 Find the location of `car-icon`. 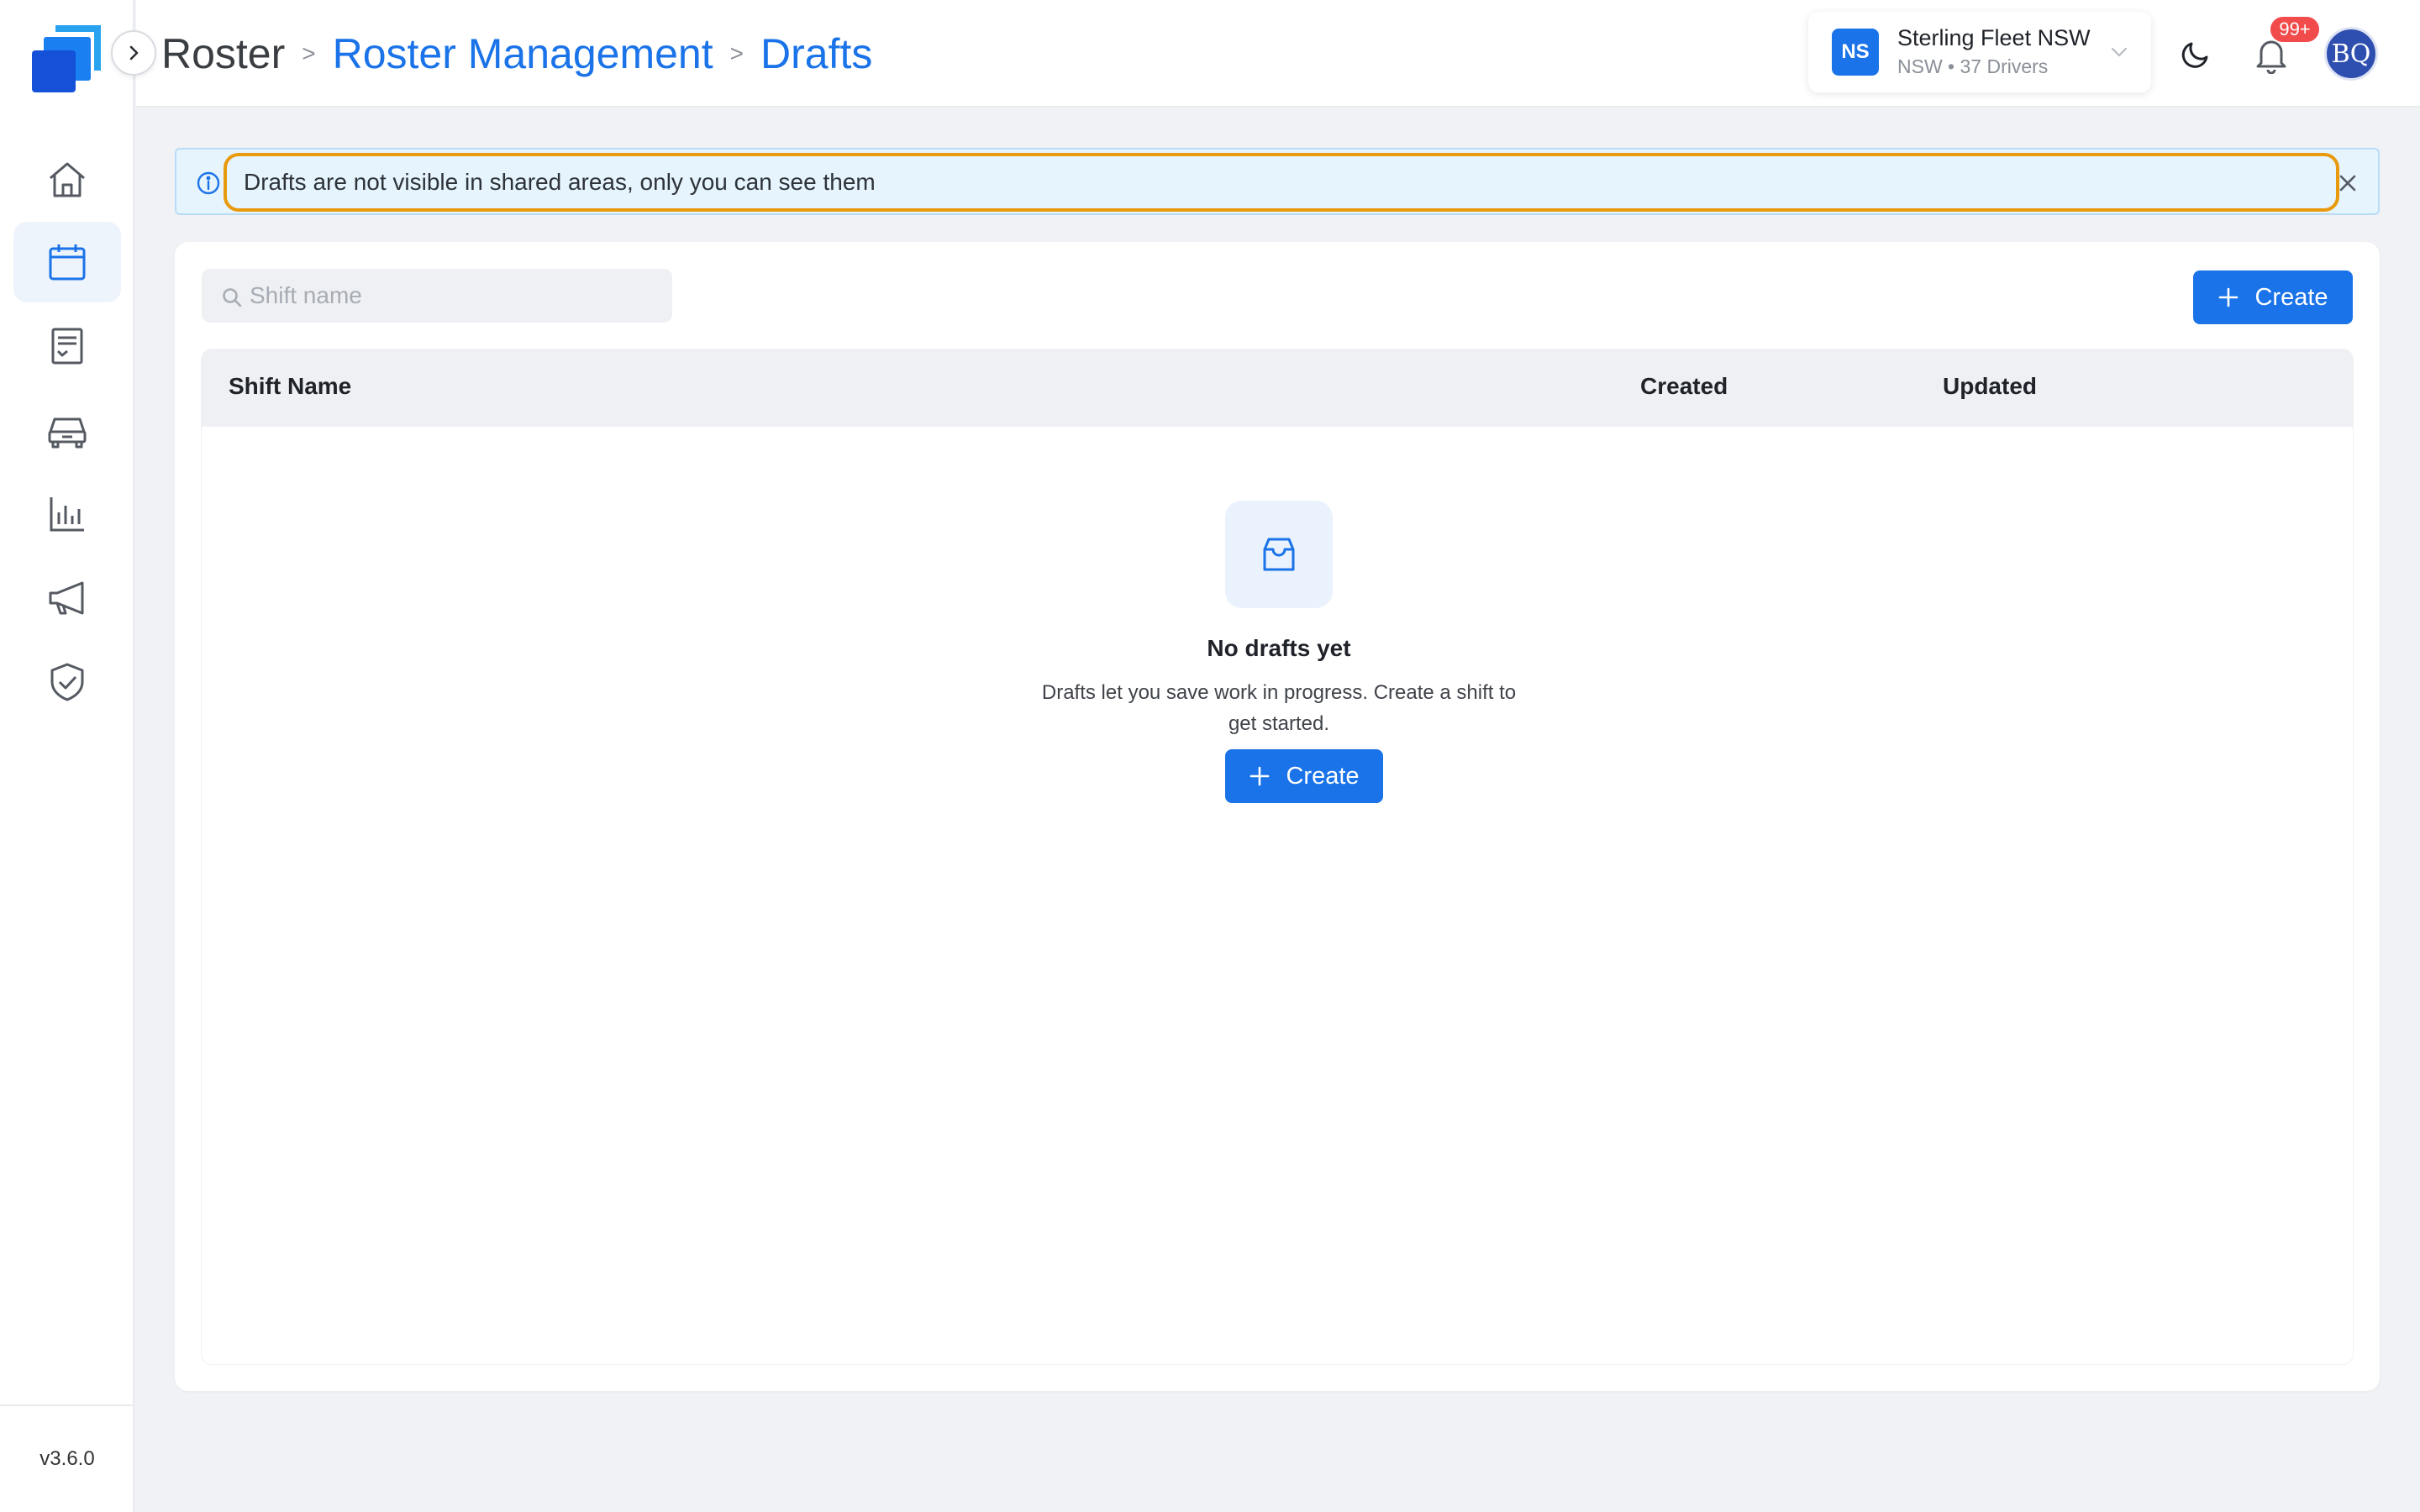

car-icon is located at coordinates (67, 433).